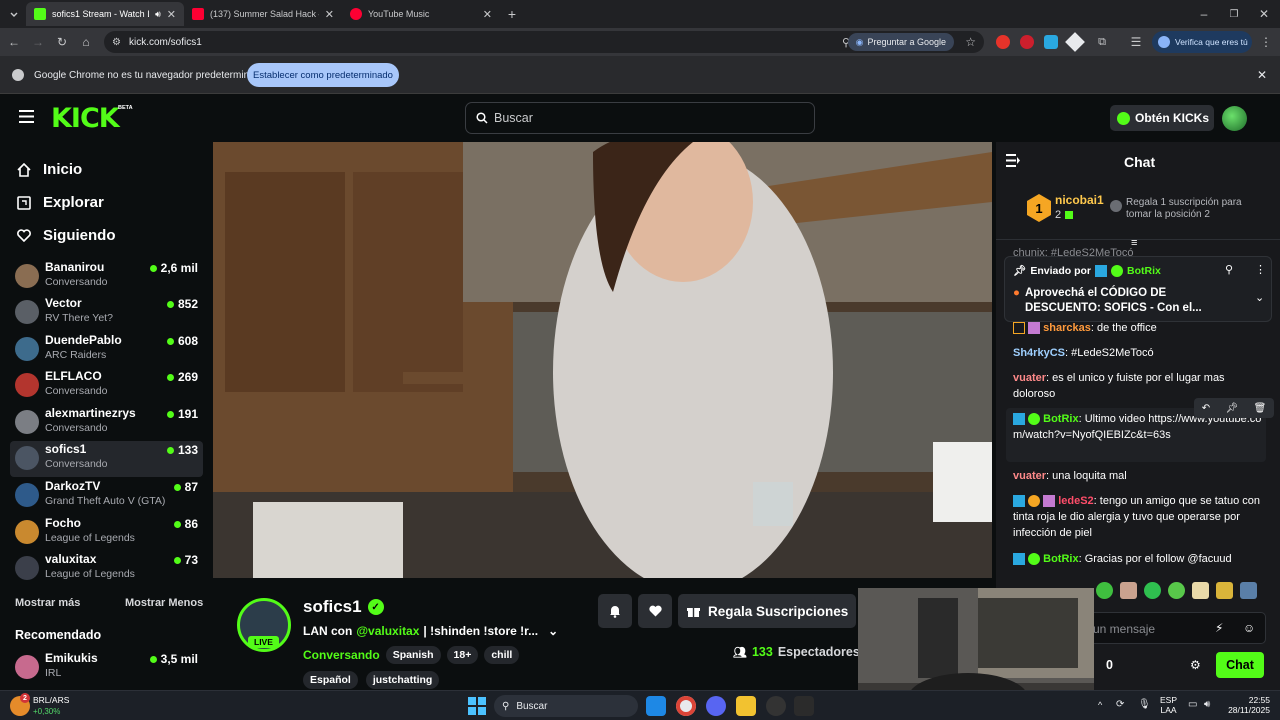 The image size is (1280, 720). I want to click on show-more-link: Mostrar más, so click(47, 603).